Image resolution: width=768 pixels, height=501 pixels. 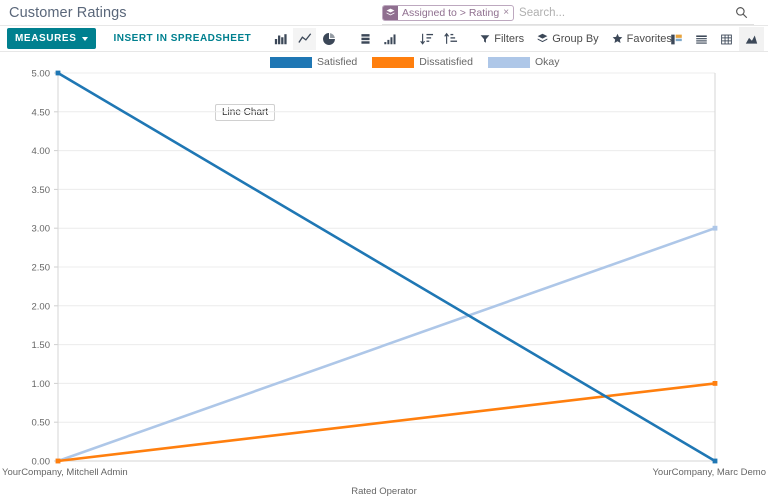 What do you see at coordinates (451, 12) in the screenshot?
I see `search-facet-label: Assigned to > Rating` at bounding box center [451, 12].